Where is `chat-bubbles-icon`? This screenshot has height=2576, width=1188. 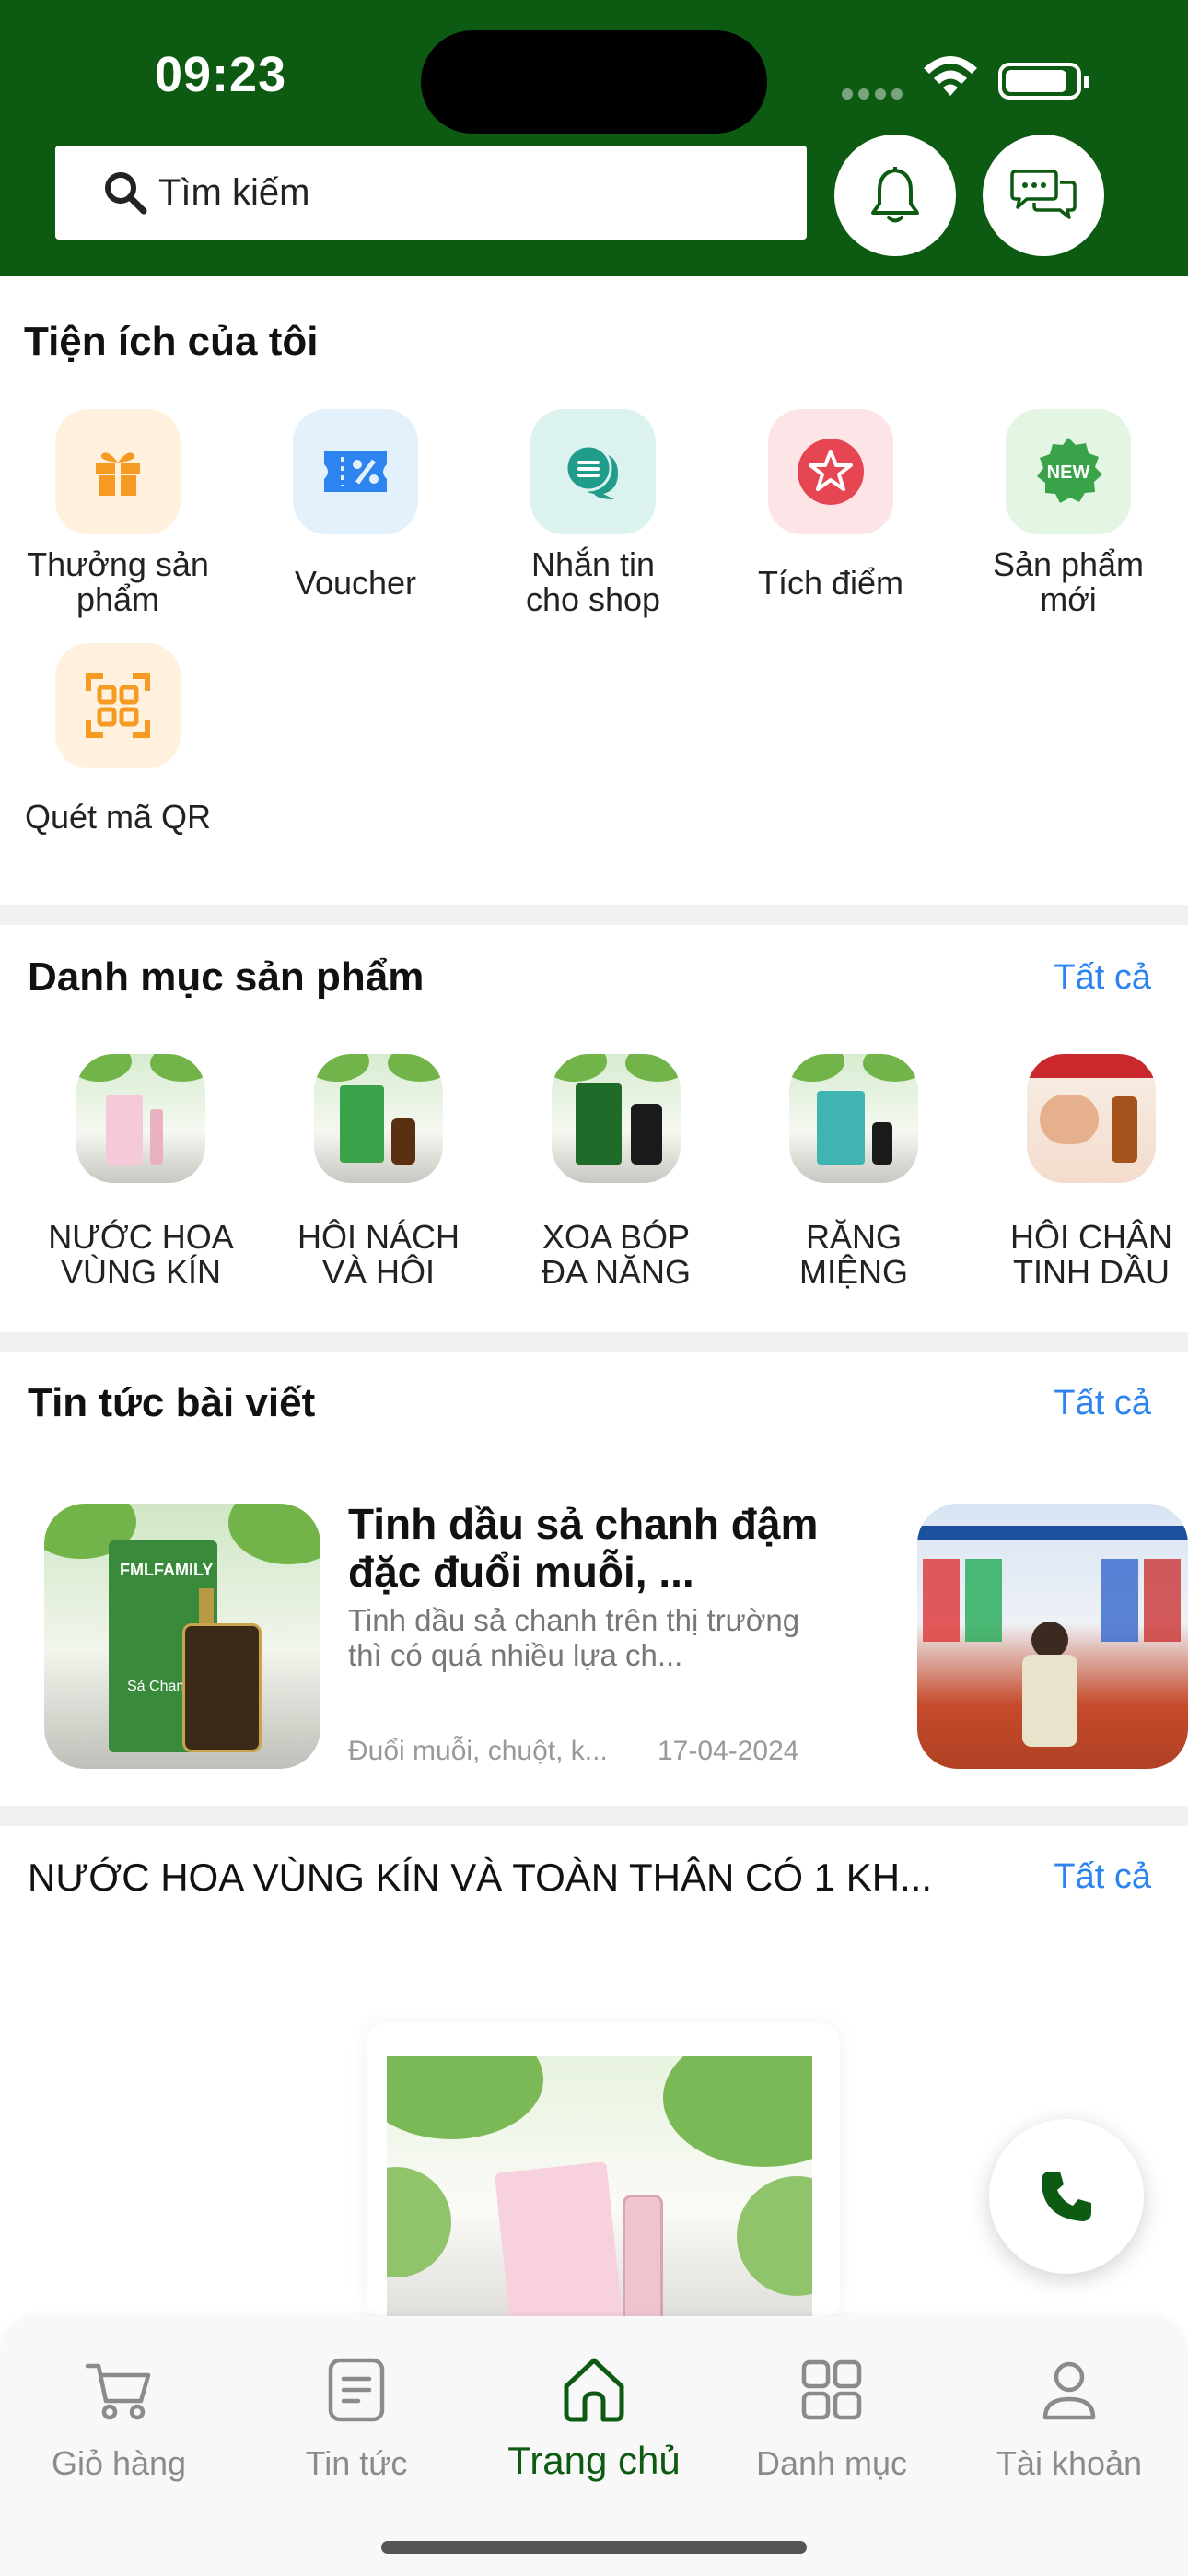 chat-bubbles-icon is located at coordinates (1043, 195).